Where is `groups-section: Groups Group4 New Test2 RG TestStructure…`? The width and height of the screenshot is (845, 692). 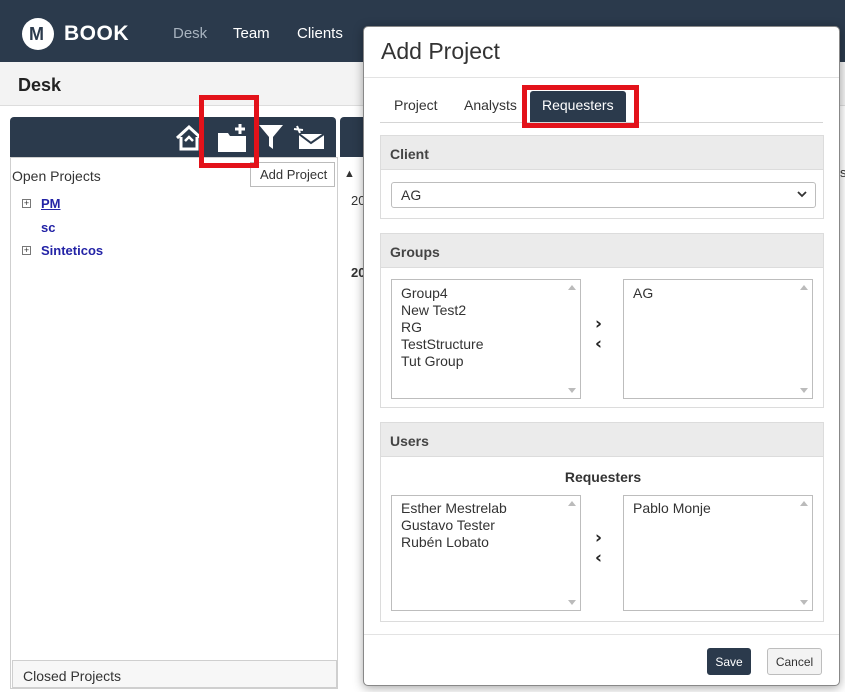 groups-section: Groups Group4 New Test2 RG TestStructure… is located at coordinates (602, 320).